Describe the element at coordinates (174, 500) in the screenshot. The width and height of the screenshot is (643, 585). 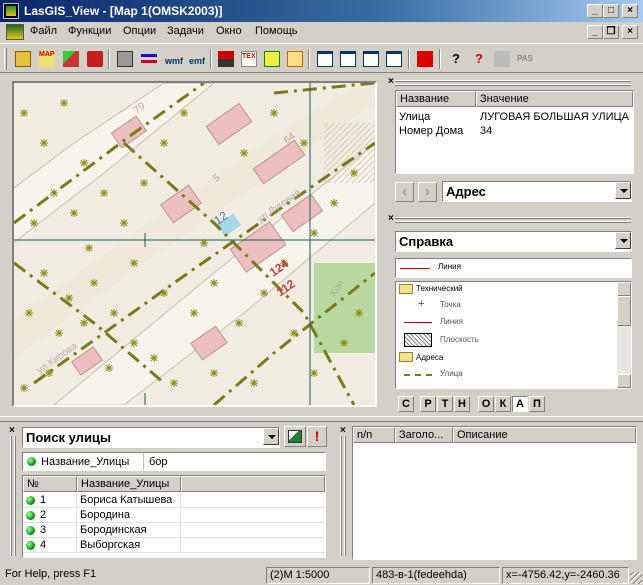
I see `table-row: 1 Бориса Катышева` at that location.